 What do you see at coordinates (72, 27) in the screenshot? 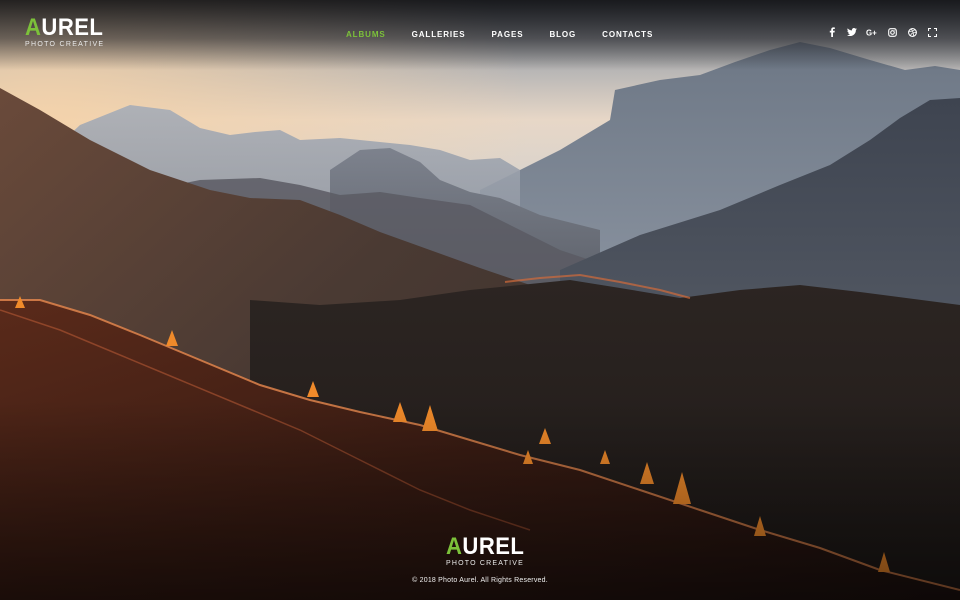
I see `logo-rest-letters: UREL` at bounding box center [72, 27].